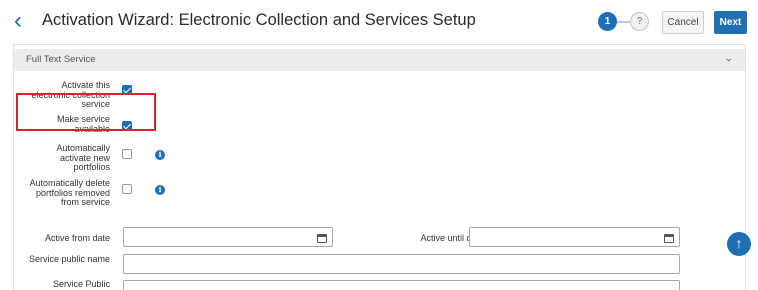 The image size is (758, 290). What do you see at coordinates (24, 21) in the screenshot?
I see `back-button: ‹` at bounding box center [24, 21].